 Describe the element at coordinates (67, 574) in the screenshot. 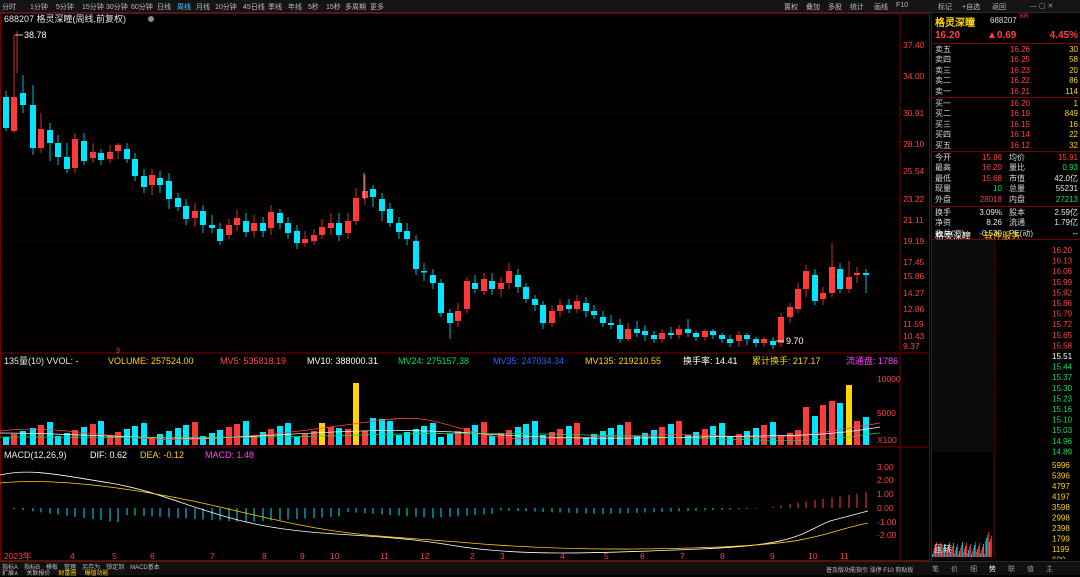

I see `bottom-tab: 财富圈` at that location.